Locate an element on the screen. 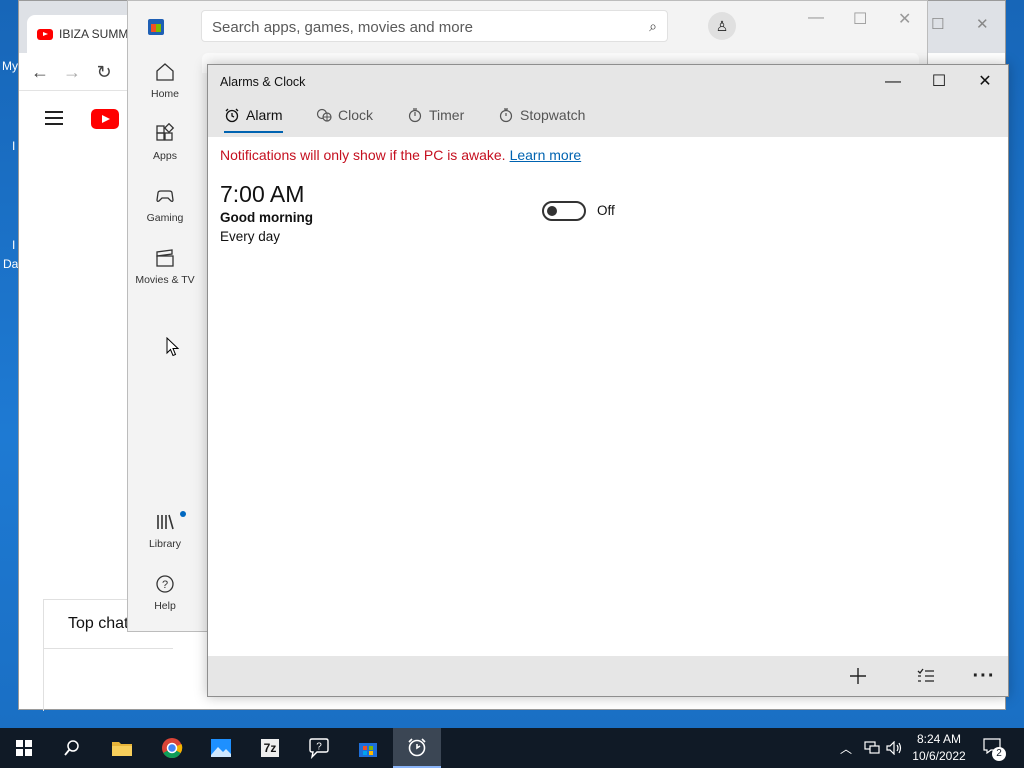  tab-label: Alarm is located at coordinates (264, 115).